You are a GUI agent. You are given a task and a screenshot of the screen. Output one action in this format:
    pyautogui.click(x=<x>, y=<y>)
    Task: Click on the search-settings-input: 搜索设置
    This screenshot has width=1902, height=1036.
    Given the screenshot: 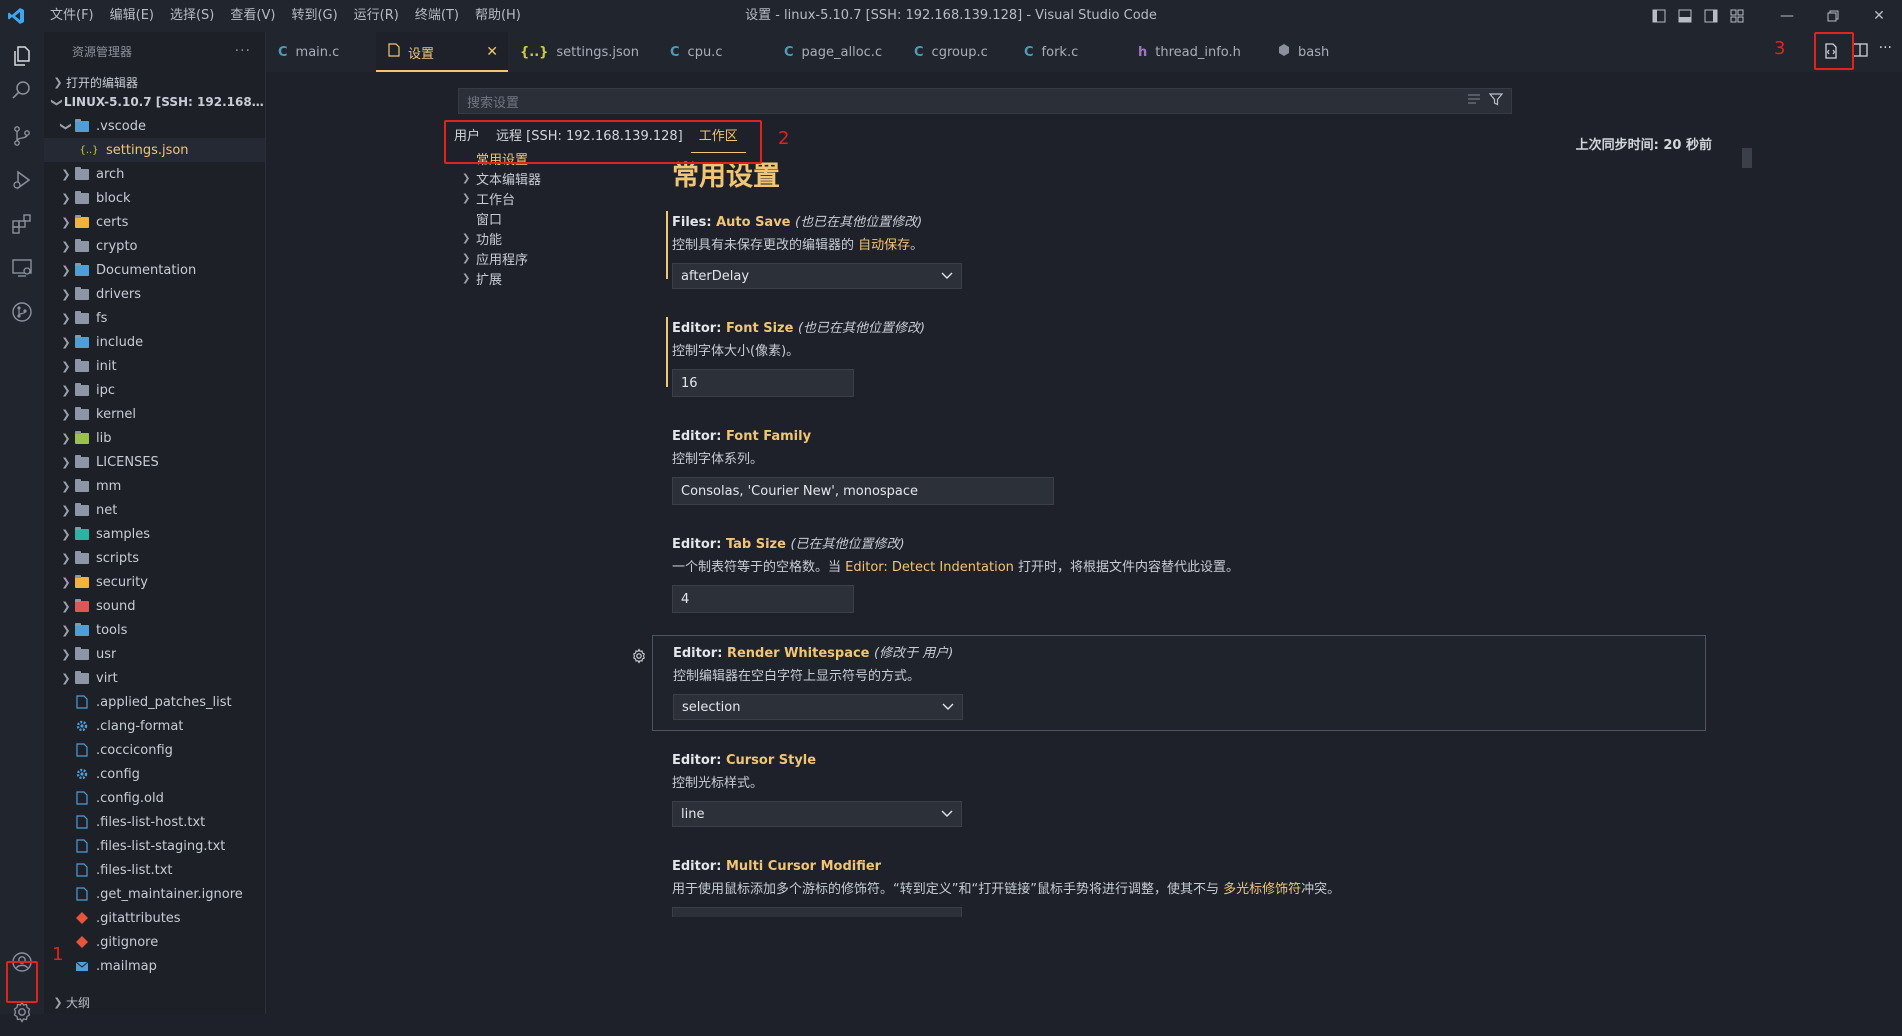 What is the action you would take?
    pyautogui.click(x=985, y=101)
    